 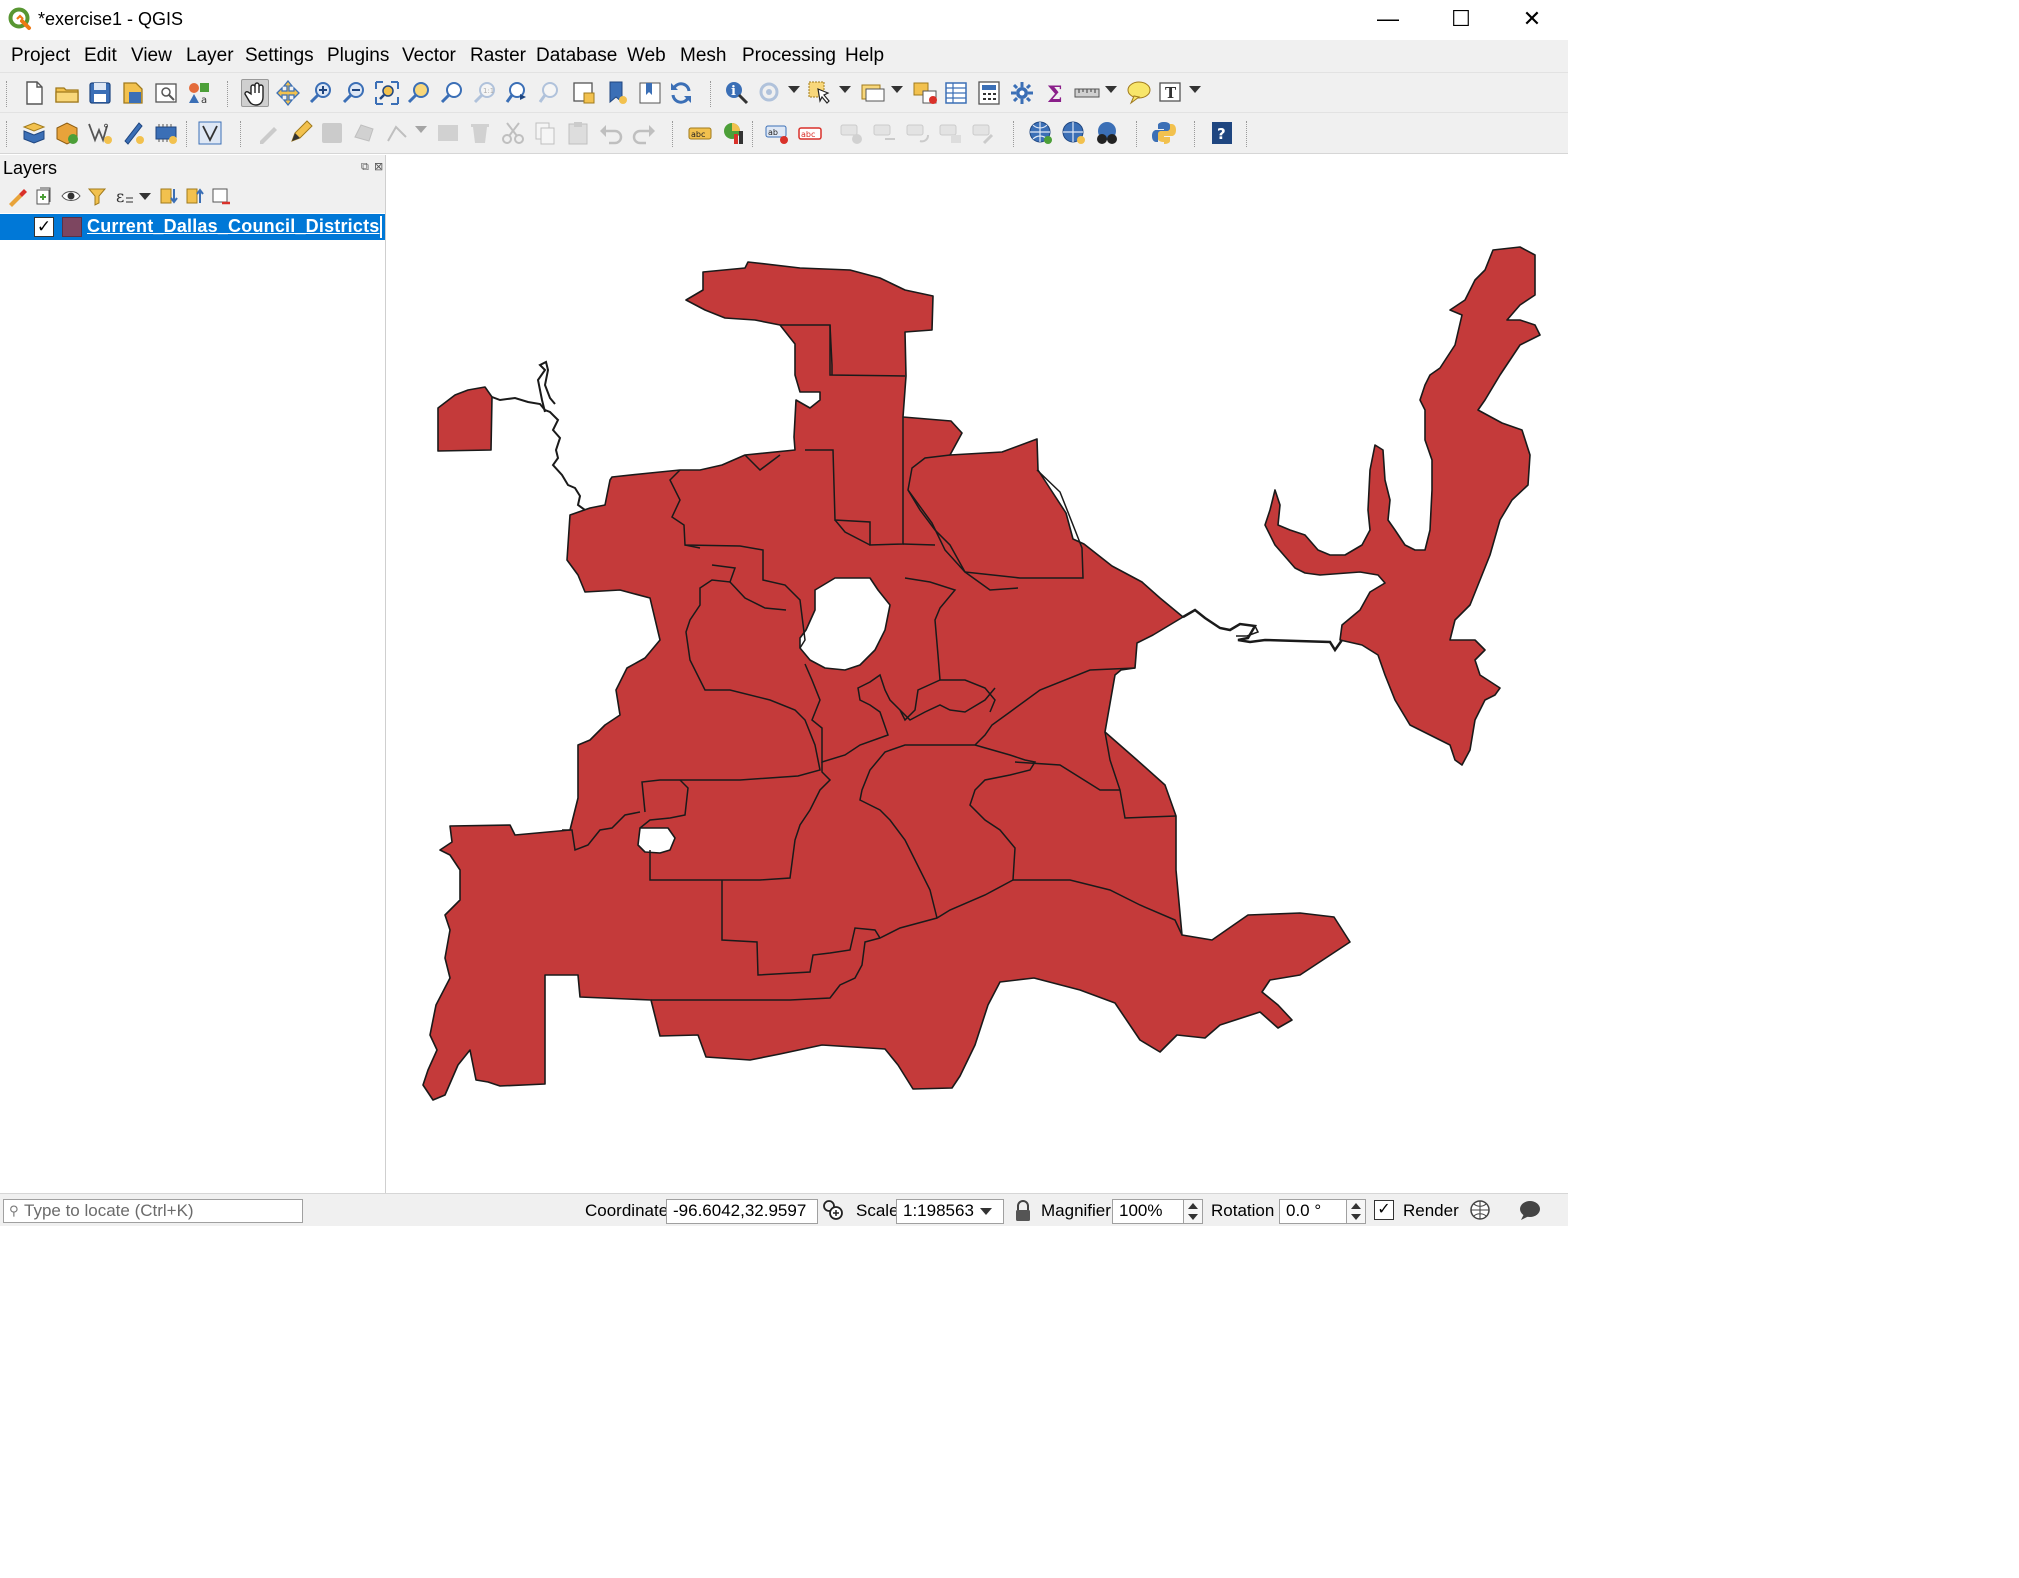 What do you see at coordinates (989, 93) in the screenshot?
I see `field-calculator-icon` at bounding box center [989, 93].